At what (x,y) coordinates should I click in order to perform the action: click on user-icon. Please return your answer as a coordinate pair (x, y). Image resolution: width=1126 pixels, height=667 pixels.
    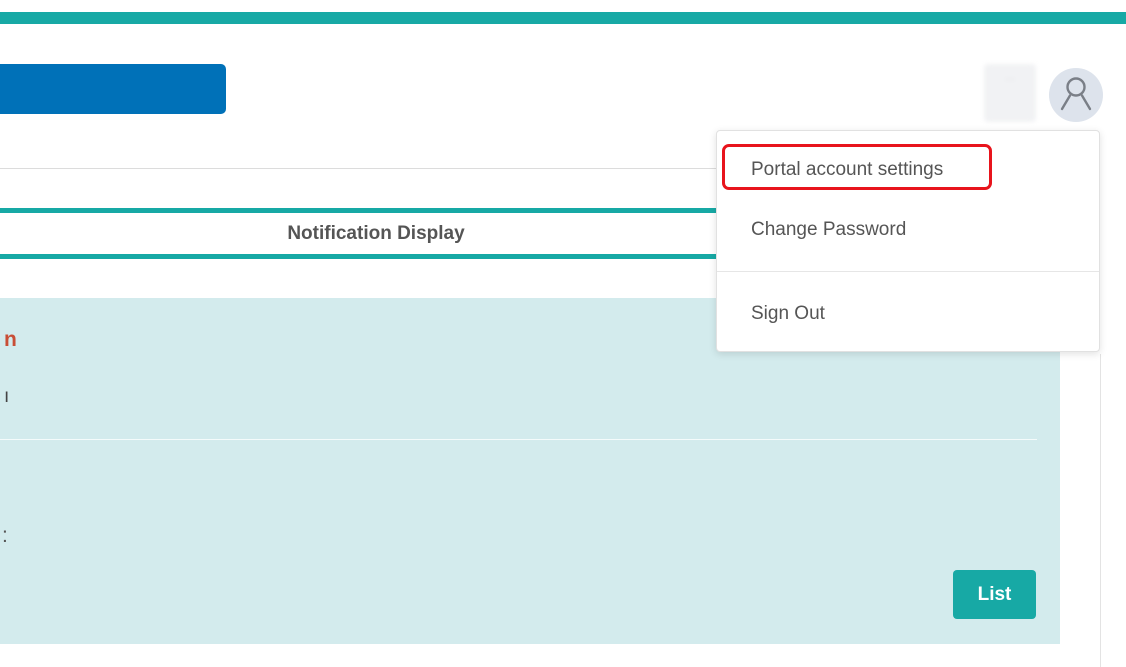
    Looking at the image, I should click on (1076, 94).